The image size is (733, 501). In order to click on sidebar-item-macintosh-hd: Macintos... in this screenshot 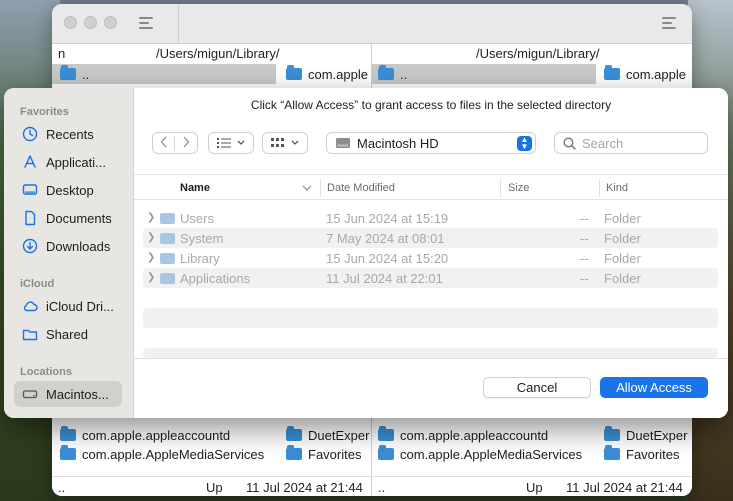, I will do `click(68, 394)`.